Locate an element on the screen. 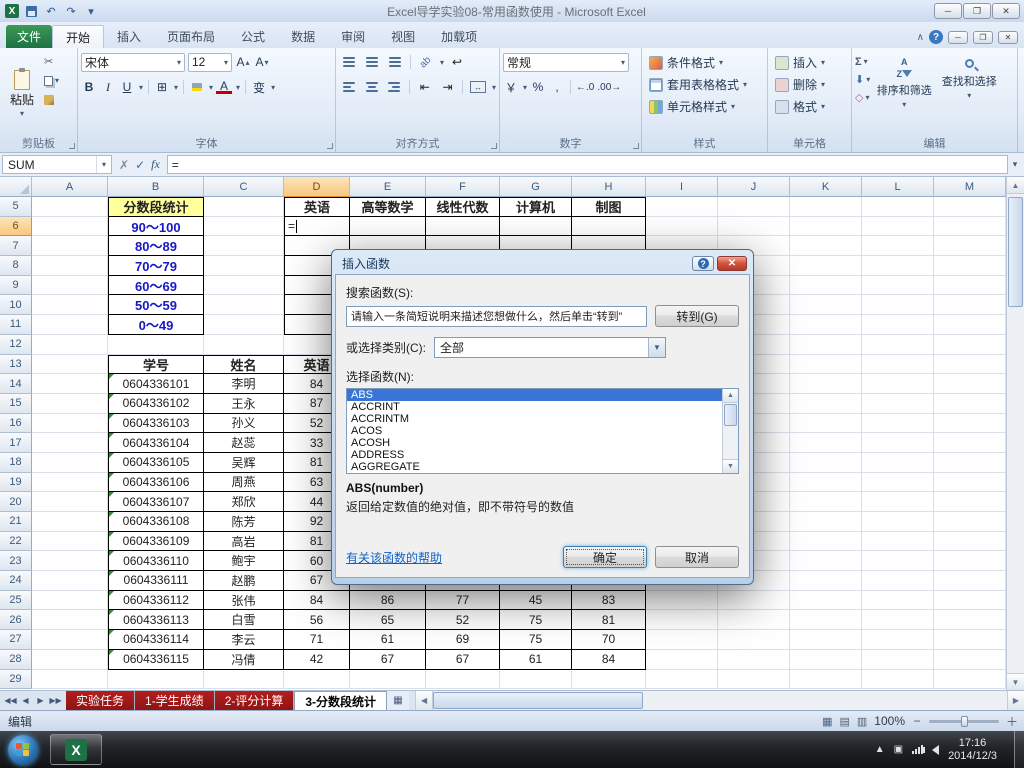  align-middle-button is located at coordinates (372, 62).